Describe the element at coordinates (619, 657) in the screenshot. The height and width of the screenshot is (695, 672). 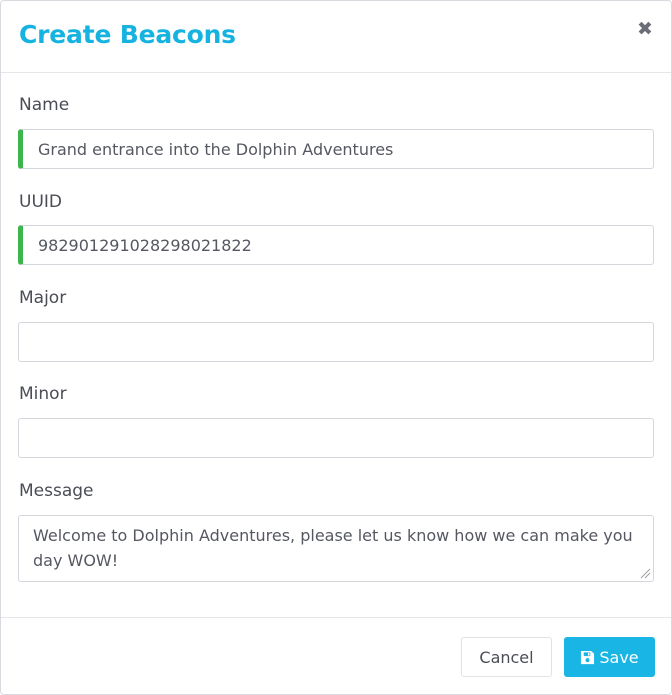
I see `save-button-label: Save` at that location.